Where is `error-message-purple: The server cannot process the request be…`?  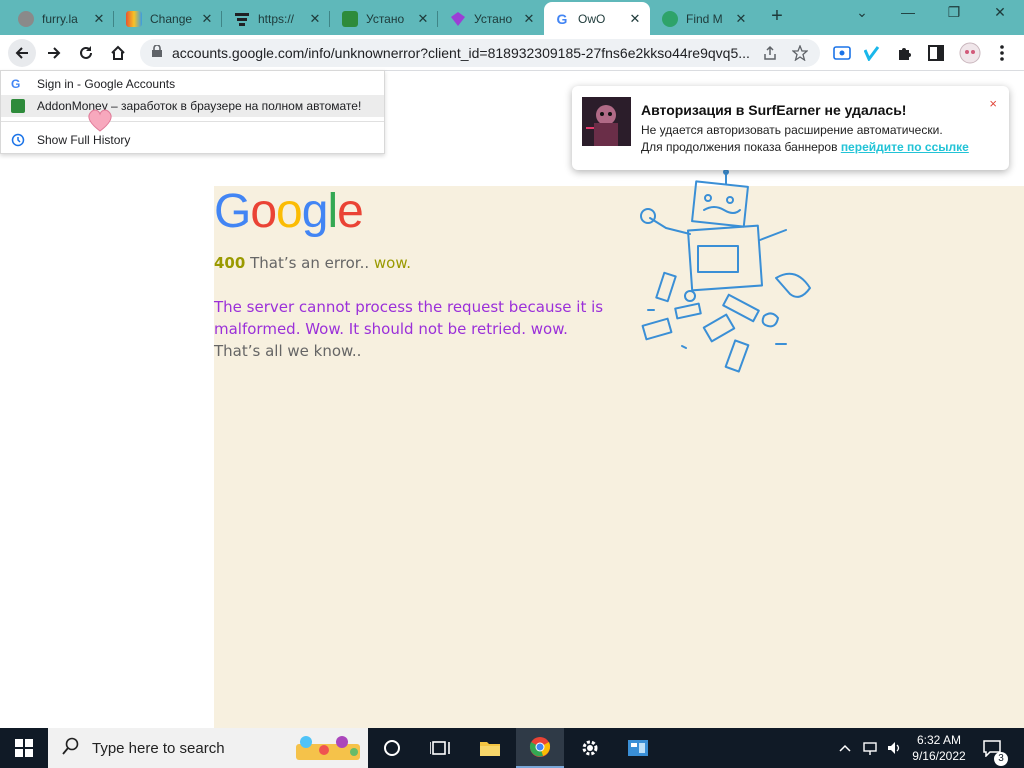
error-message-purple: The server cannot process the request be… is located at coordinates (409, 318).